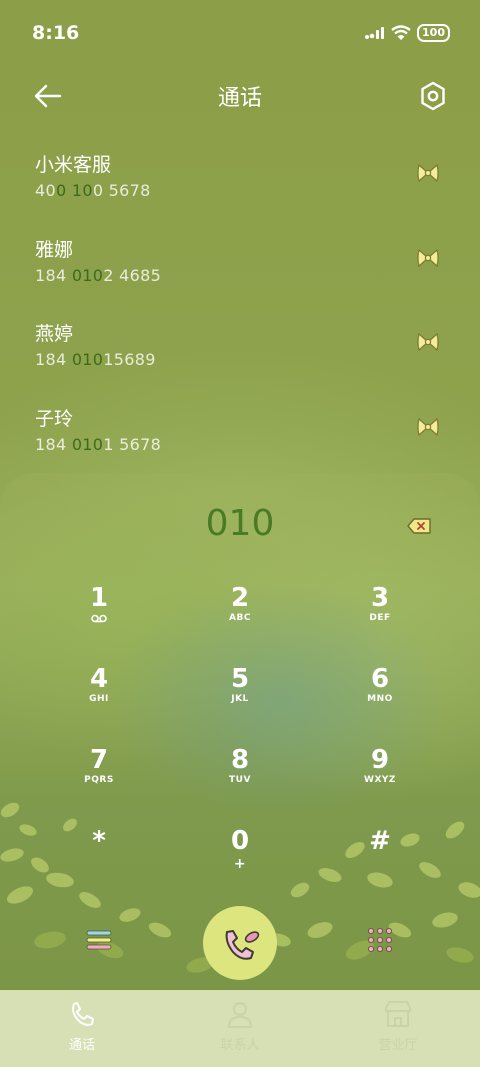  I want to click on header: 通话, so click(240, 96).